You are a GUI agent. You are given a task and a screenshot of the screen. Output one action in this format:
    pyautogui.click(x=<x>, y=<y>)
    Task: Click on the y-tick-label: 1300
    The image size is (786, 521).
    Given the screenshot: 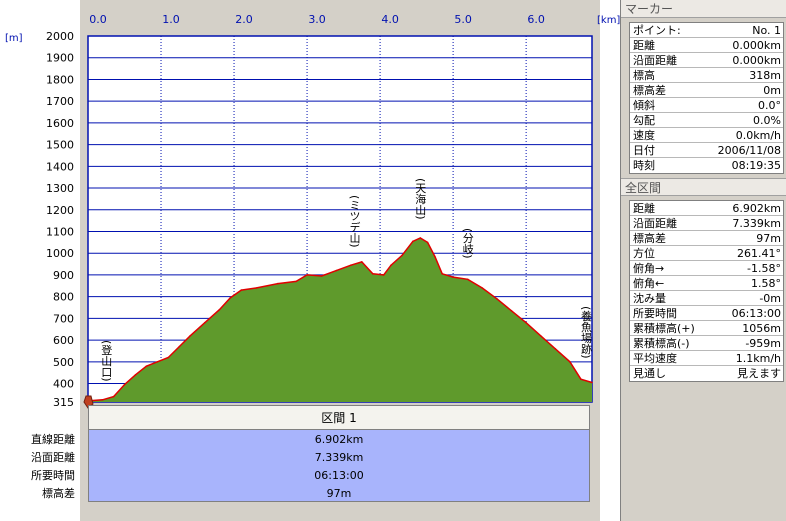 What is the action you would take?
    pyautogui.click(x=60, y=188)
    